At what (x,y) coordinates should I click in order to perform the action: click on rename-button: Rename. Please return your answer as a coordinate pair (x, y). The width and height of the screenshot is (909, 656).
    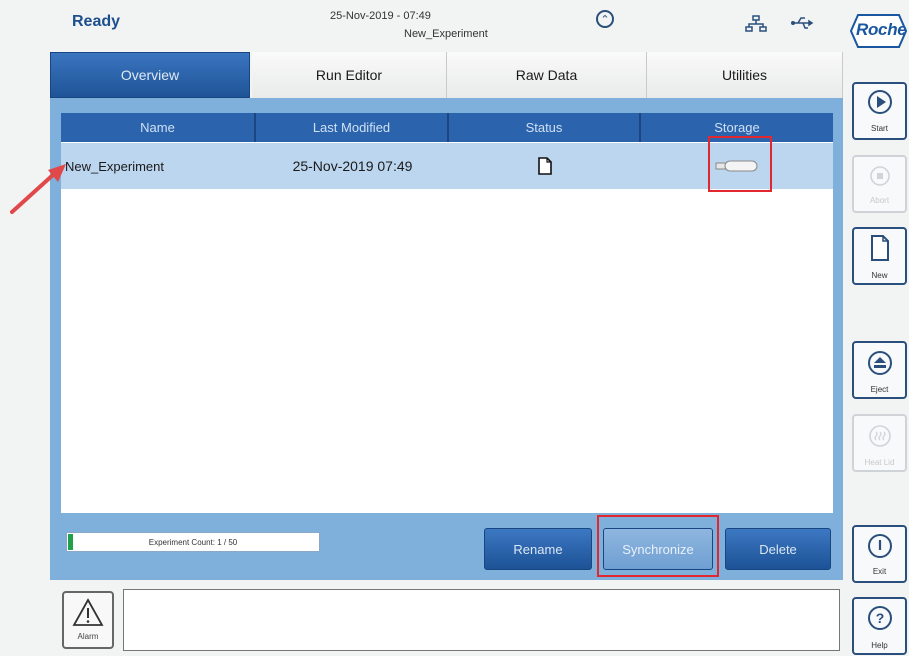
    Looking at the image, I should click on (538, 549).